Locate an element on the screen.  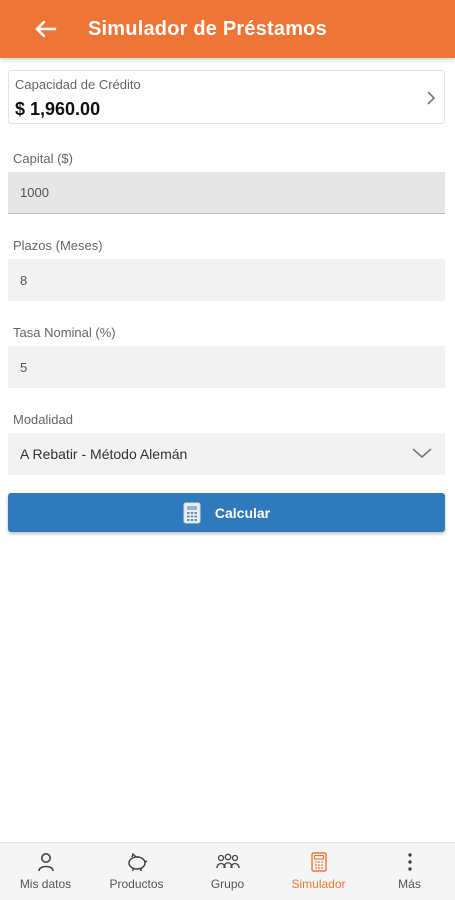
credit-capacity-card: Capacidad de Crédito $ 1,960.00 is located at coordinates (226, 97).